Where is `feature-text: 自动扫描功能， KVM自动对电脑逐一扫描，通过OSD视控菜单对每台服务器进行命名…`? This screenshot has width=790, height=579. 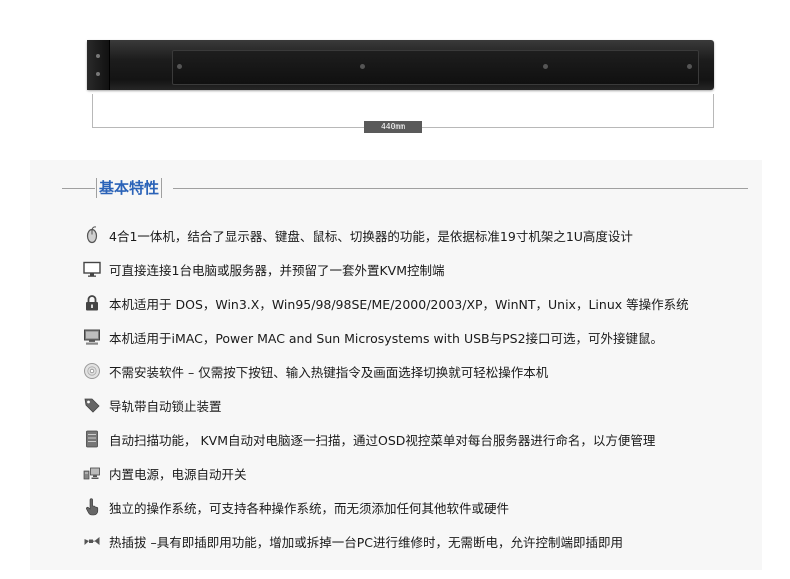
feature-text: 自动扫描功能， KVM自动对电脑逐一扫描，通过OSD视控菜单对每台服务器进行命名… is located at coordinates (382, 440).